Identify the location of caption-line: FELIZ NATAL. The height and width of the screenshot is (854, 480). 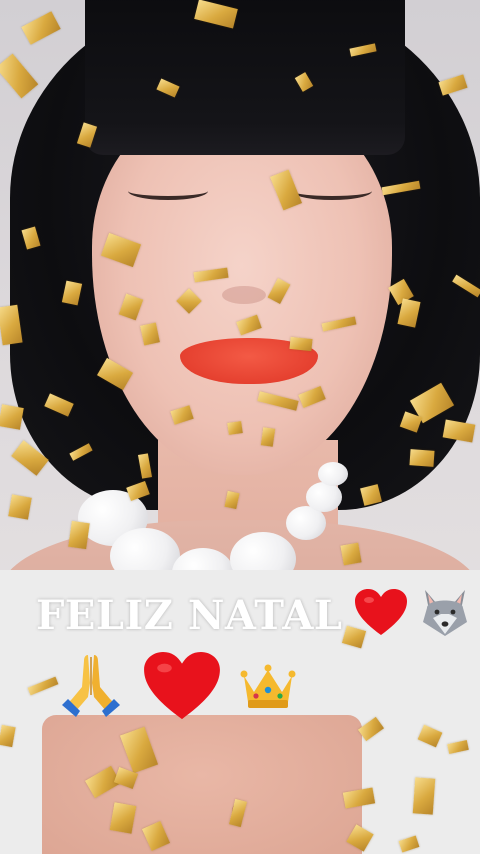
(253, 615).